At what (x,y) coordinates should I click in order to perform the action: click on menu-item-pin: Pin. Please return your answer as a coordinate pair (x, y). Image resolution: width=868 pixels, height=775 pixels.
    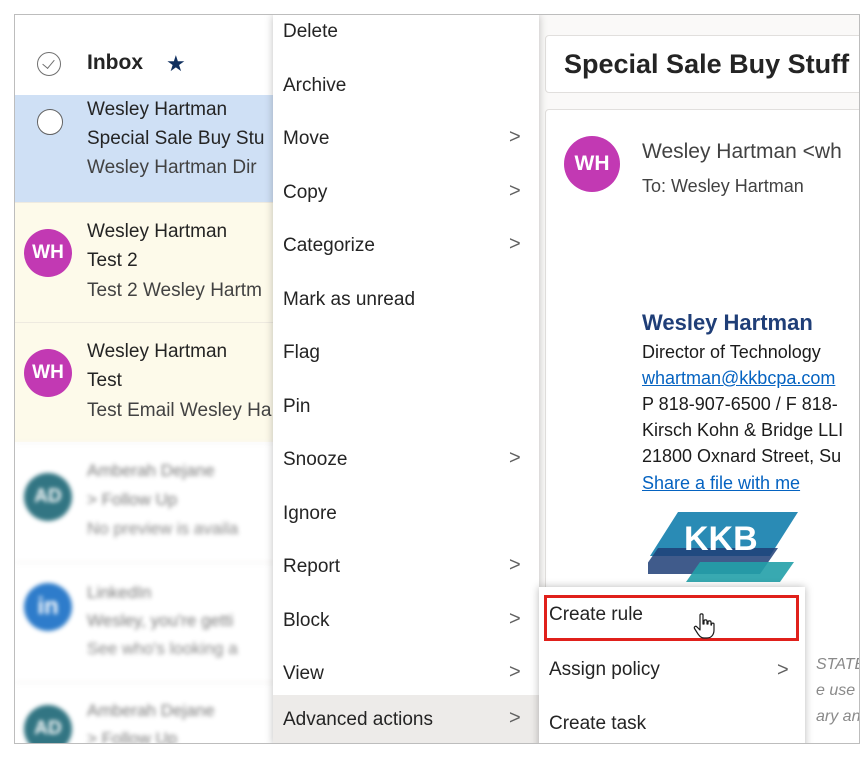
    Looking at the image, I should click on (406, 408).